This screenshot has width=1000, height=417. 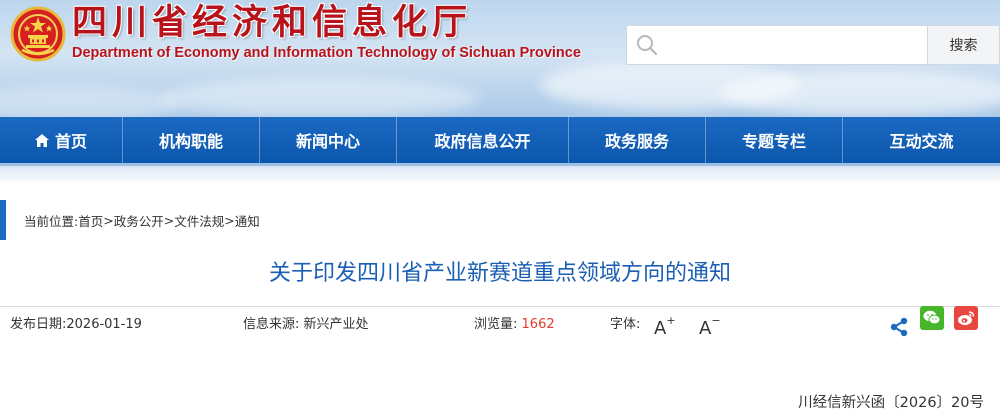 I want to click on breadcrumb: 当前位置: 首页 > 政务公开 > 文件法规 > 通知, so click(x=500, y=220).